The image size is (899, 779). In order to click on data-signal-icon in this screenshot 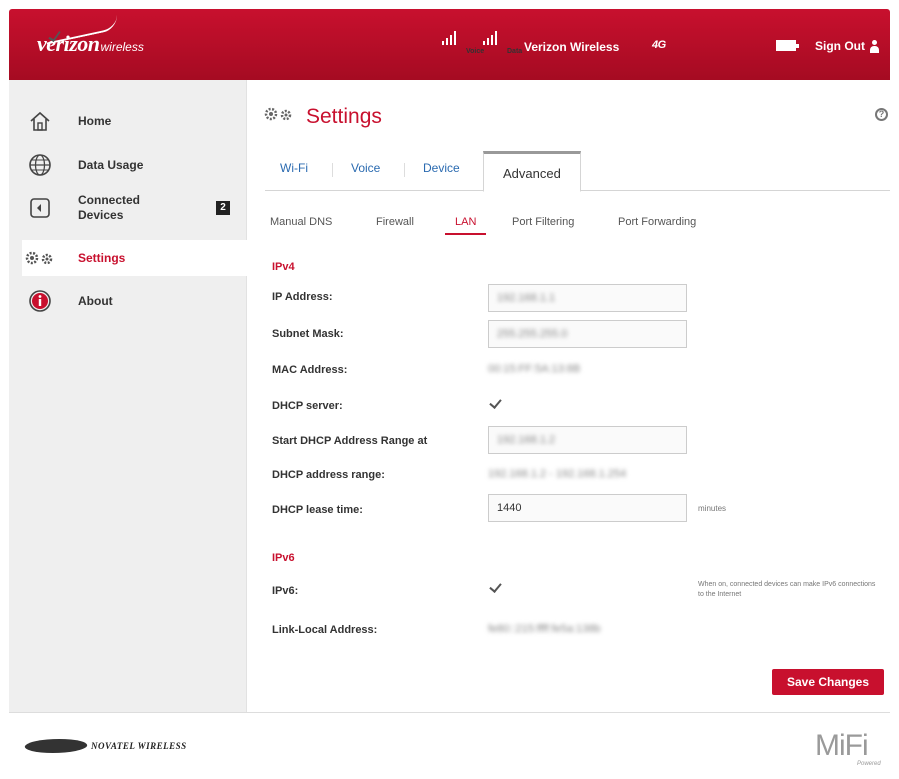, I will do `click(490, 38)`.